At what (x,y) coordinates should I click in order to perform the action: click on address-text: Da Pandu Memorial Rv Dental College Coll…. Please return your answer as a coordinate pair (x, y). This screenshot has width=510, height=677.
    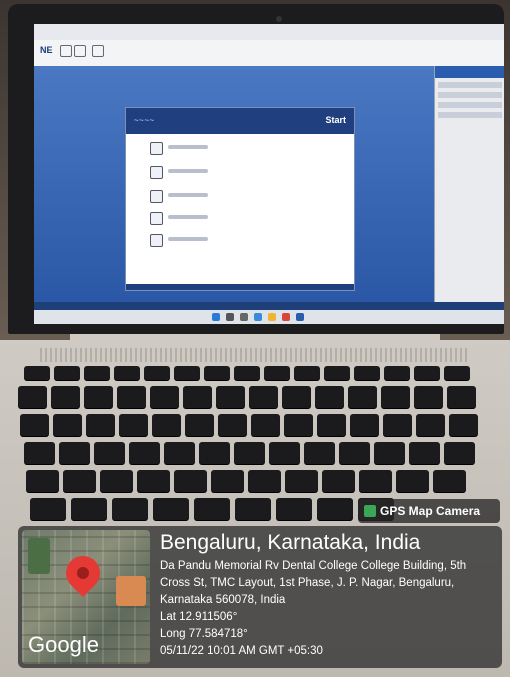
    Looking at the image, I should click on (313, 583).